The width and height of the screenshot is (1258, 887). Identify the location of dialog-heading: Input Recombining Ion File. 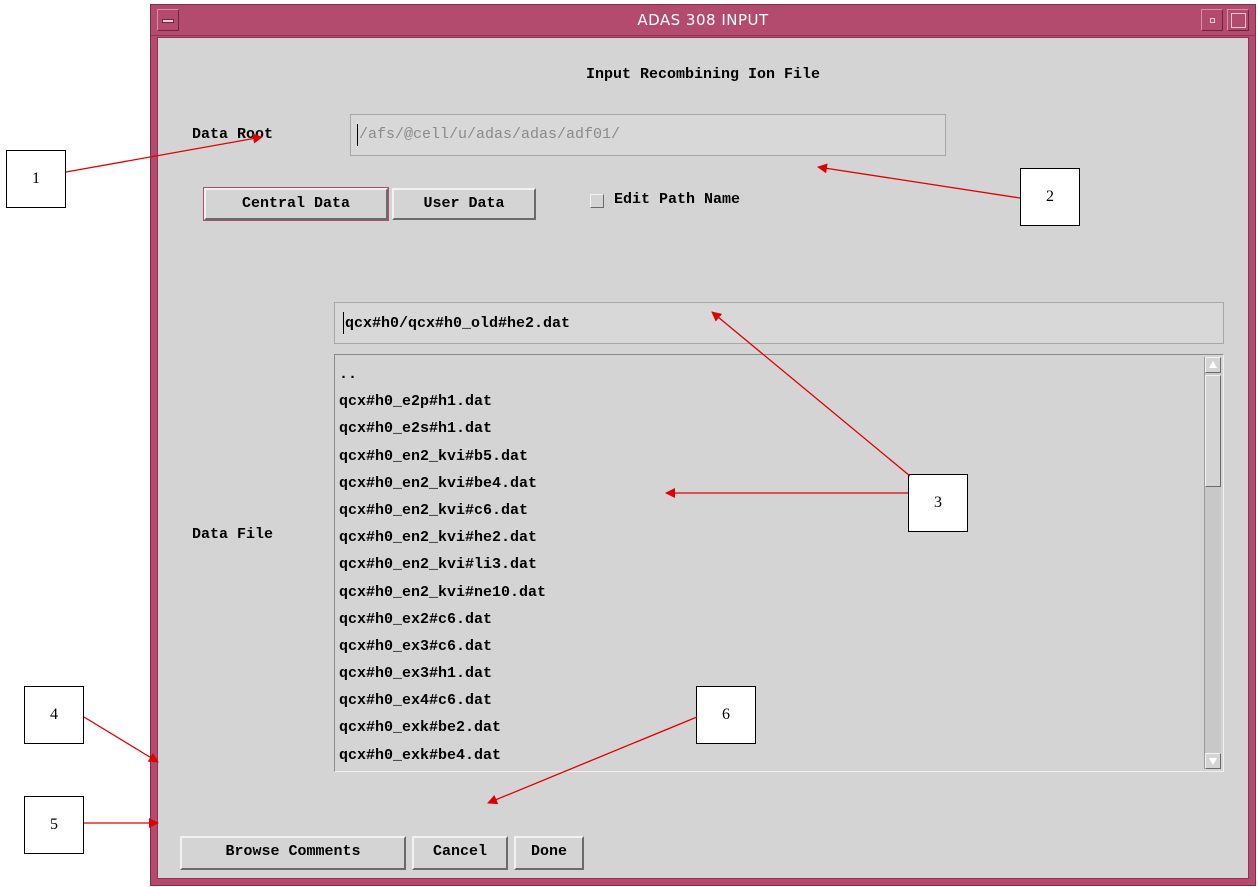
(703, 74).